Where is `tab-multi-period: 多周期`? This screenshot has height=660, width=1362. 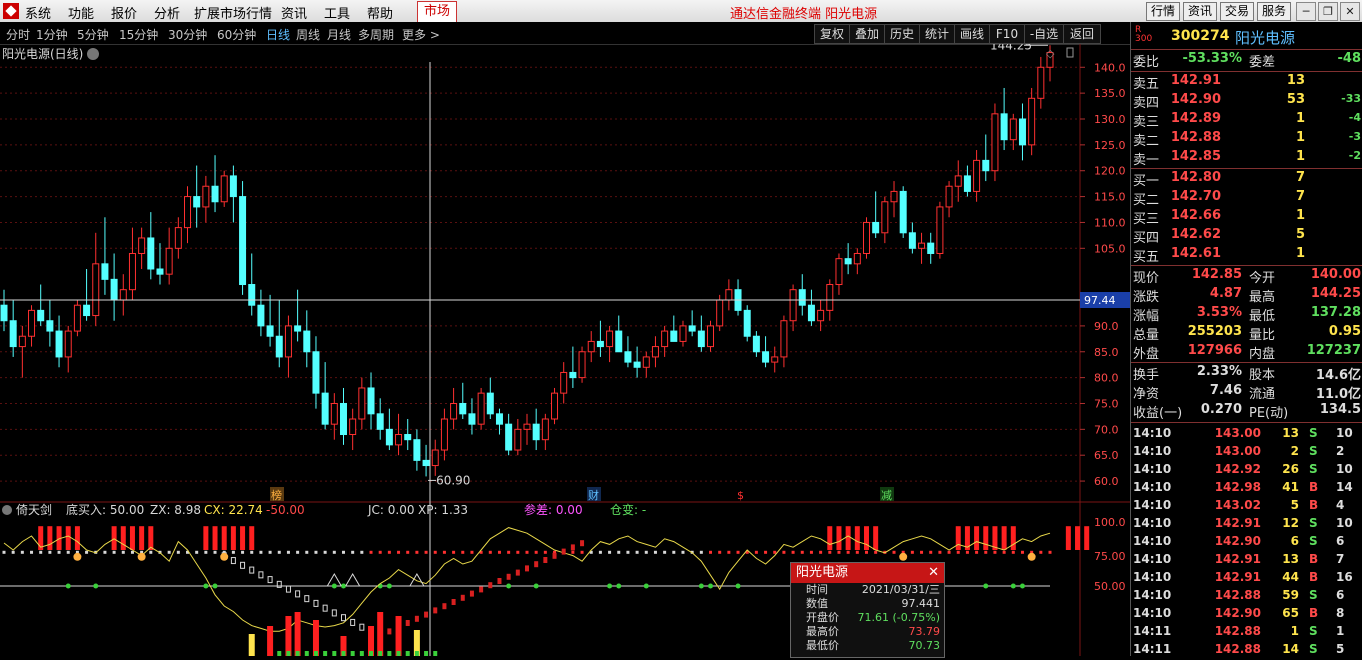
tab-multi-period: 多周期 is located at coordinates (376, 34).